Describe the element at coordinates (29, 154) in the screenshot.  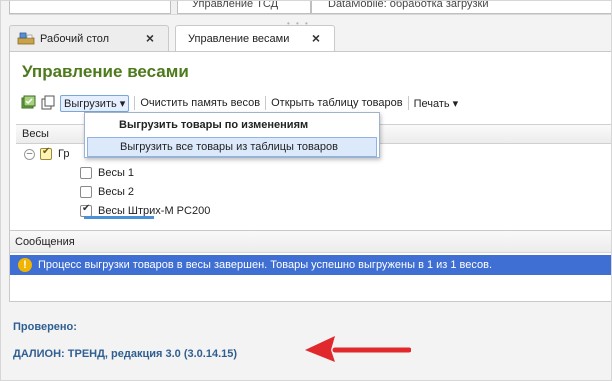
I see `collapse-toggle-icon: –` at that location.